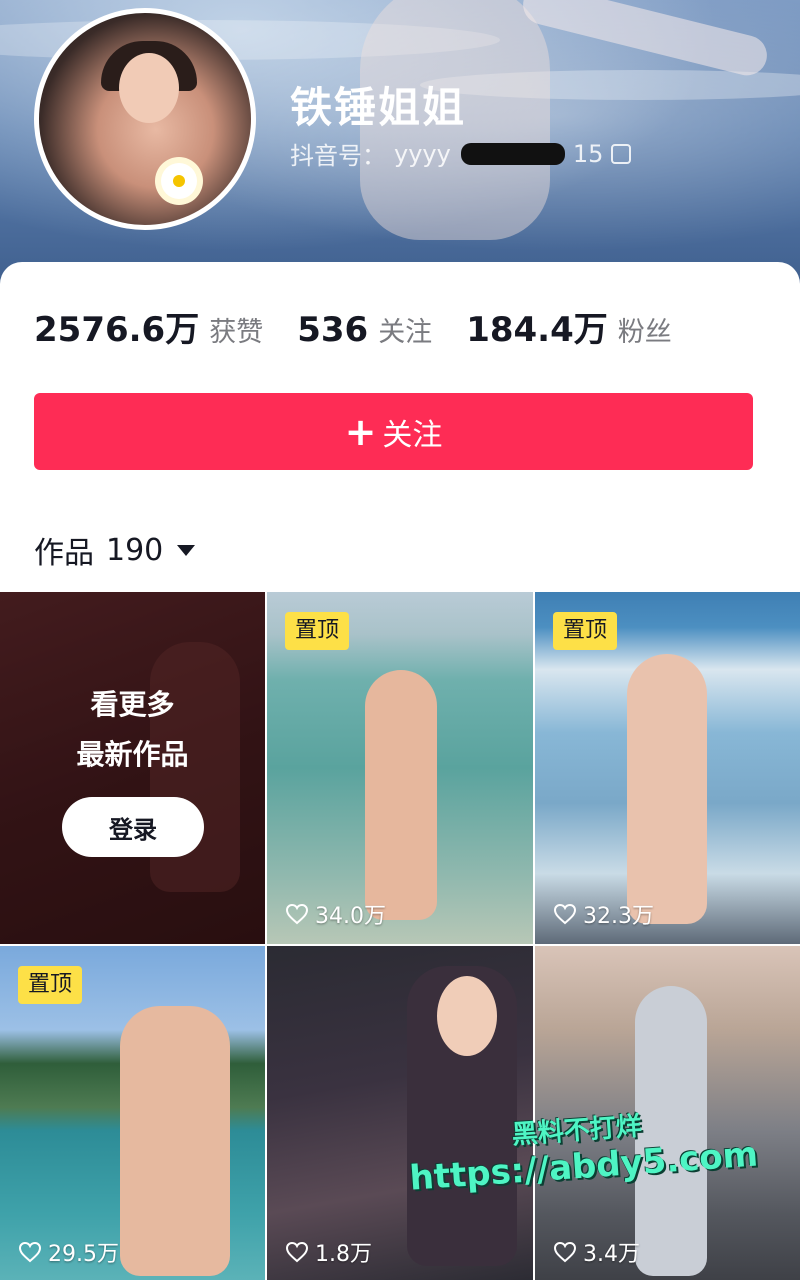 This screenshot has height=1280, width=800. I want to click on login-prompt: 看更多 最新作品, so click(132, 730).